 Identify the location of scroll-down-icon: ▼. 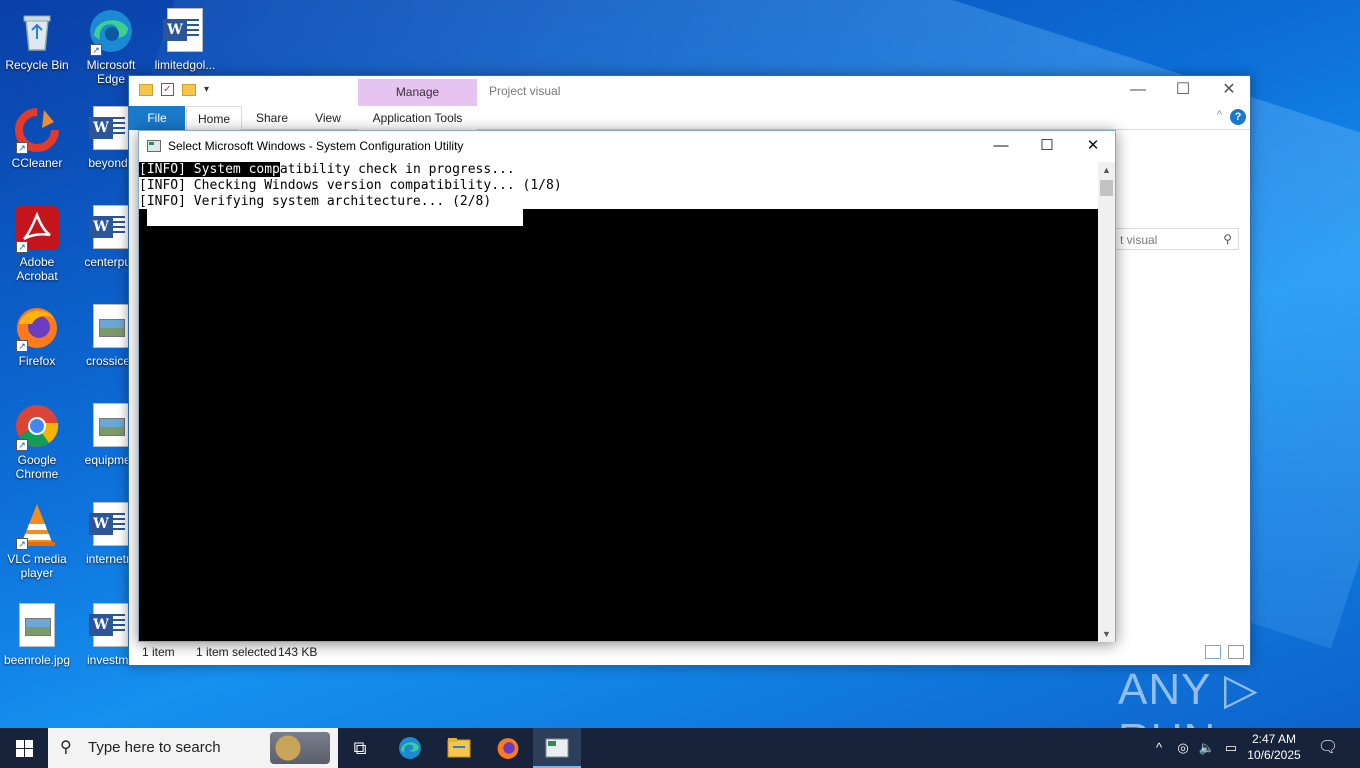
(1106, 634).